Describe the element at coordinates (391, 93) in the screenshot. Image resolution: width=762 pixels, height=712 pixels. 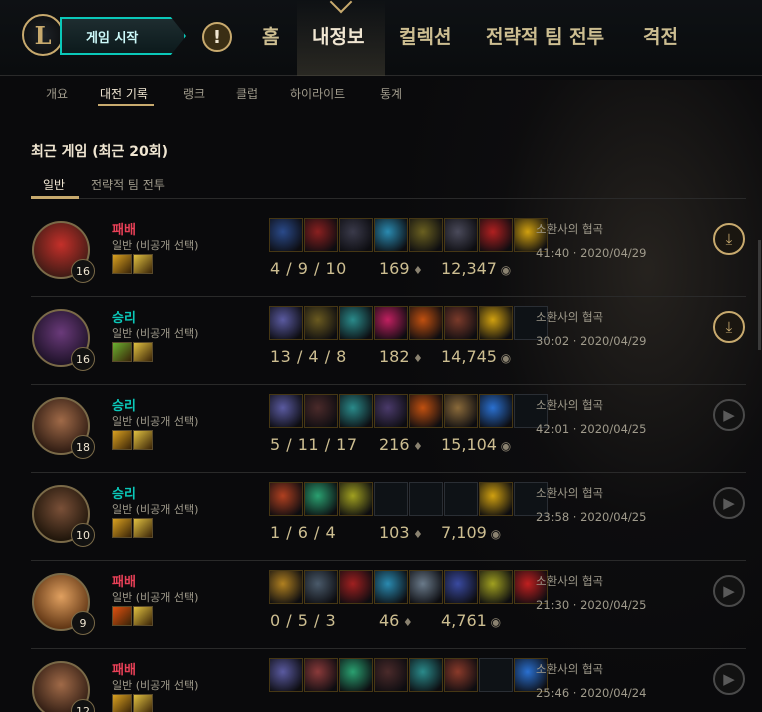
I see `subnav-stats: 통계` at that location.